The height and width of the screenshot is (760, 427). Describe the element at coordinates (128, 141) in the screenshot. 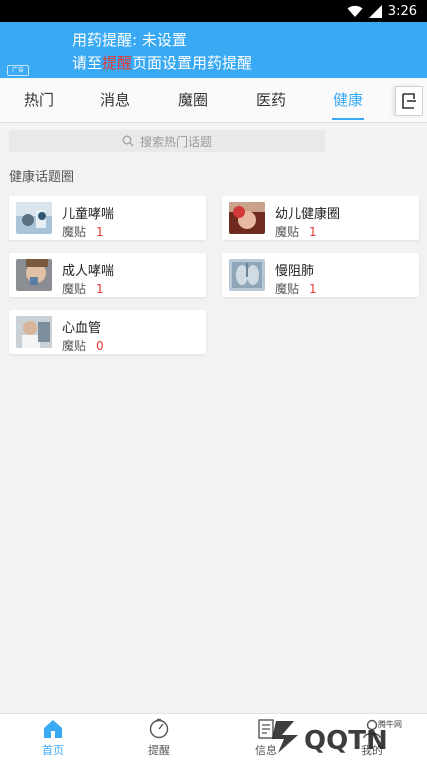

I see `search-icon` at that location.